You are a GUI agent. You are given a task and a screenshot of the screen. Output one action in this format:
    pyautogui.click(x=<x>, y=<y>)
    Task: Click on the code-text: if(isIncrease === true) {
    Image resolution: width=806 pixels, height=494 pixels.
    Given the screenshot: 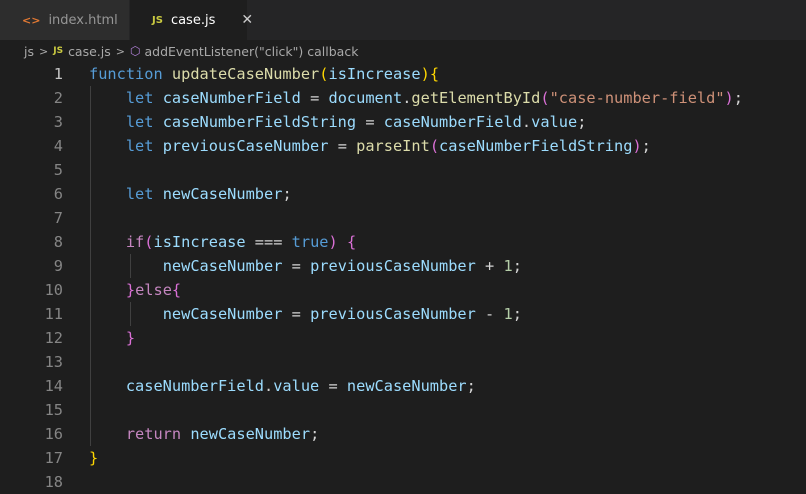 What is the action you would take?
    pyautogui.click(x=222, y=242)
    